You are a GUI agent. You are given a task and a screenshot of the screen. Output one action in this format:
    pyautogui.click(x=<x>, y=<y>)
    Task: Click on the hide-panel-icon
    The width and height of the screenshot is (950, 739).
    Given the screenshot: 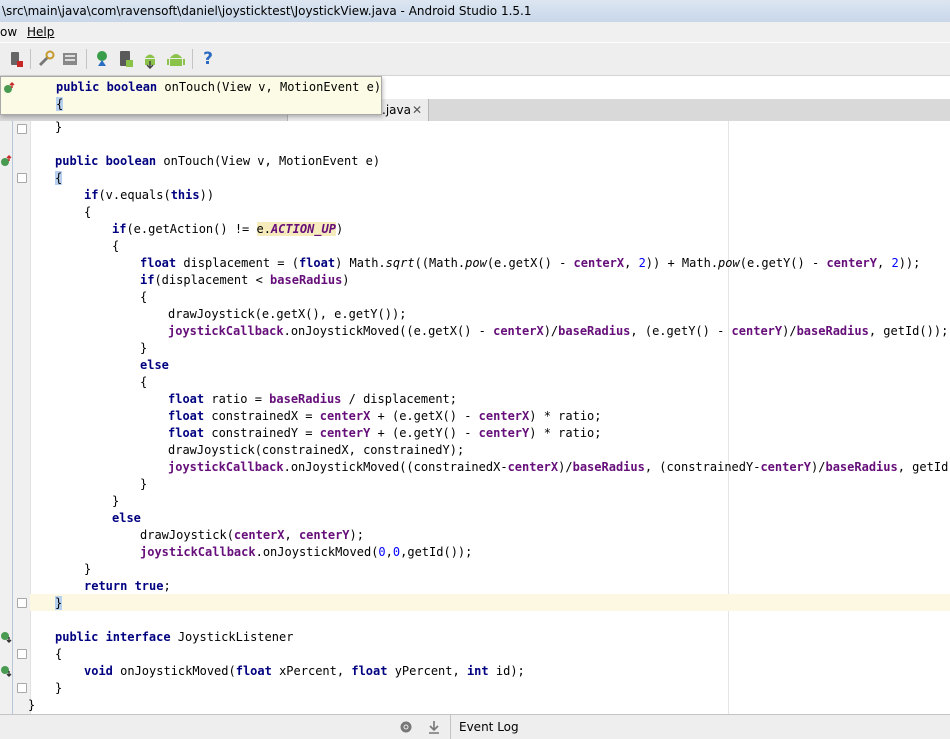 What is the action you would take?
    pyautogui.click(x=434, y=727)
    